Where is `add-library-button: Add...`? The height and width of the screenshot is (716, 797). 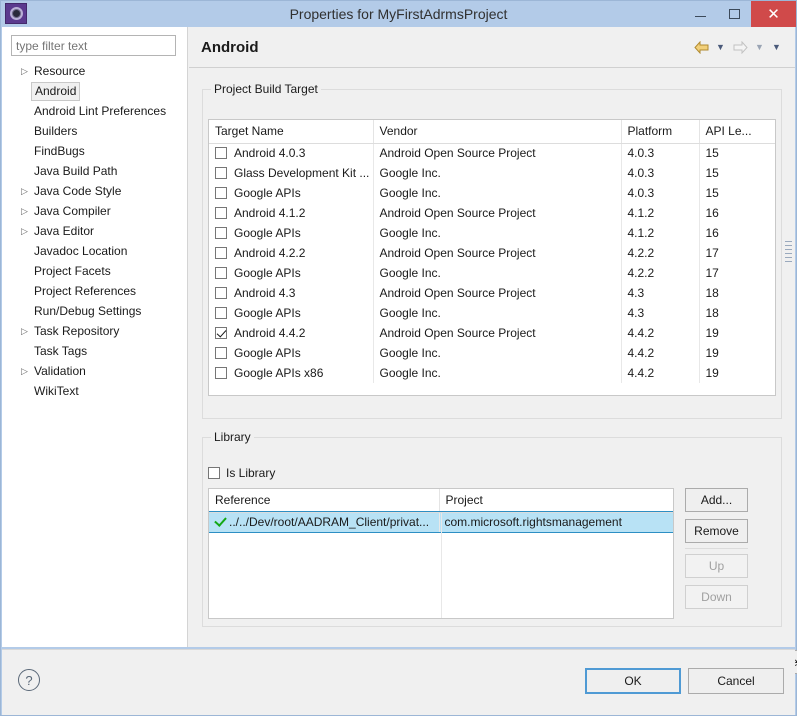 add-library-button: Add... is located at coordinates (716, 500).